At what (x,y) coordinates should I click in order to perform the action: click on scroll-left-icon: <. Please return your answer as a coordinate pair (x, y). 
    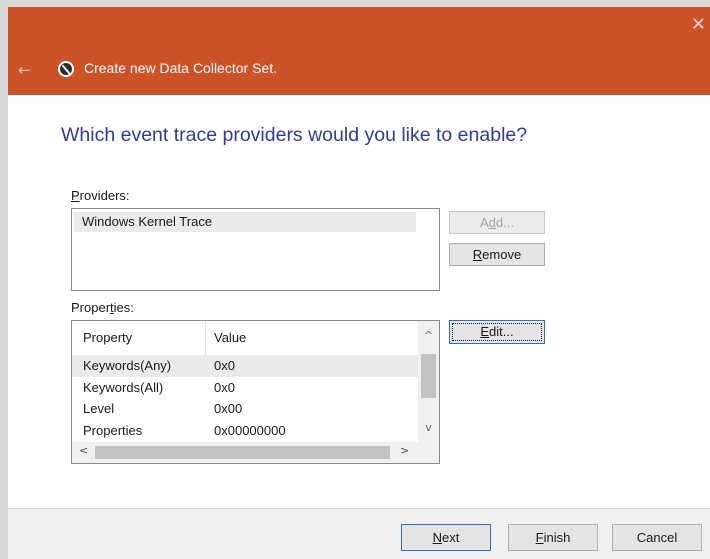
    Looking at the image, I should click on (83, 450).